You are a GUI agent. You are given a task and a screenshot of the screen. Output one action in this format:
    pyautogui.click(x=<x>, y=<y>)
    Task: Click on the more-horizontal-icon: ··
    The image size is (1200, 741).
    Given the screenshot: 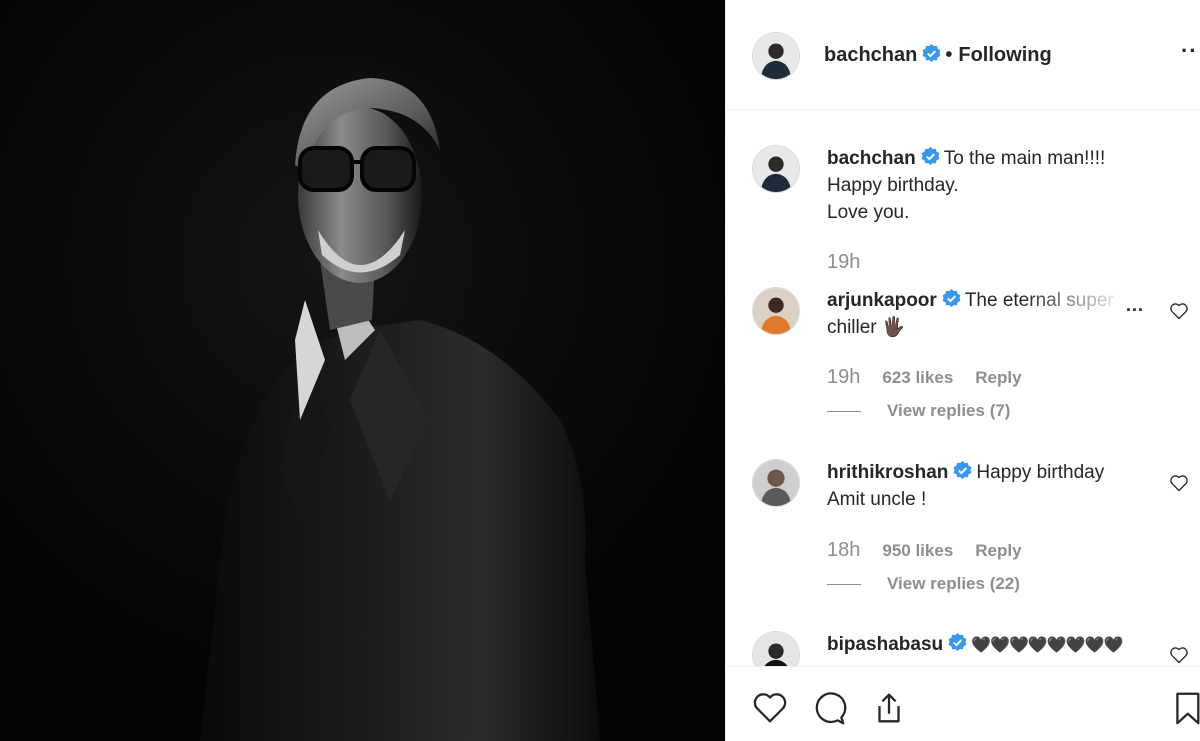 What is the action you would take?
    pyautogui.click(x=1189, y=51)
    